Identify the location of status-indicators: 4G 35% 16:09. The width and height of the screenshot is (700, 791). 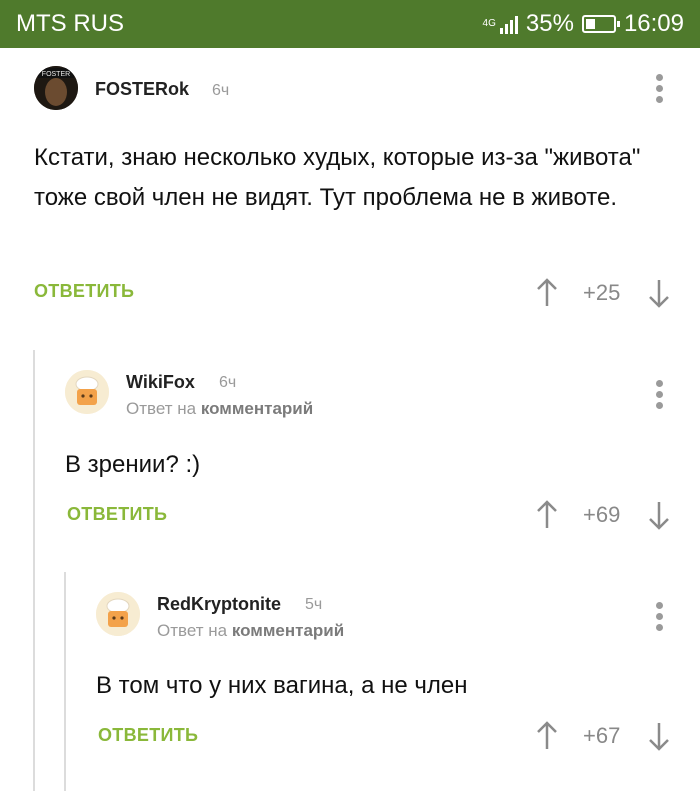
(583, 24).